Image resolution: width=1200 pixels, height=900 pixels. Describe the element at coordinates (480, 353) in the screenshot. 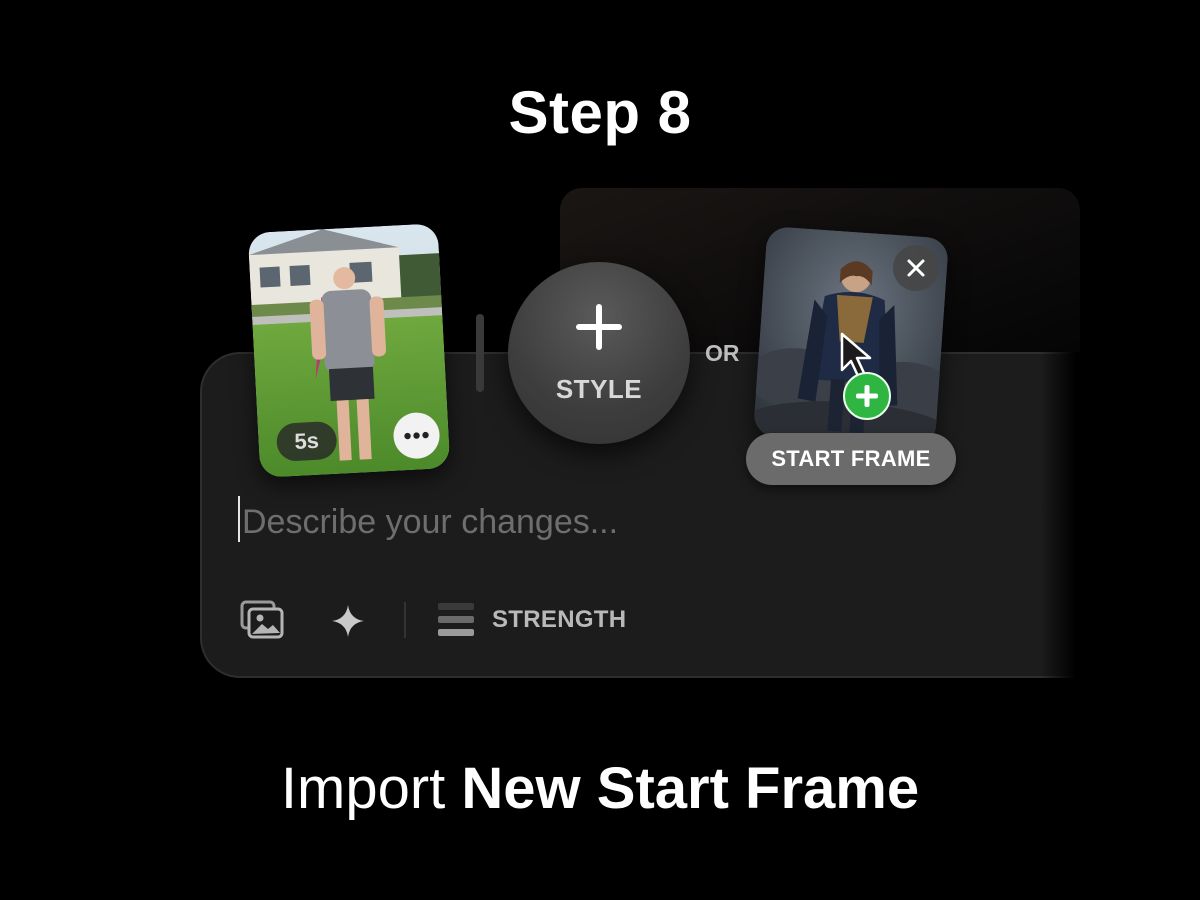

I see `divider-handle` at that location.